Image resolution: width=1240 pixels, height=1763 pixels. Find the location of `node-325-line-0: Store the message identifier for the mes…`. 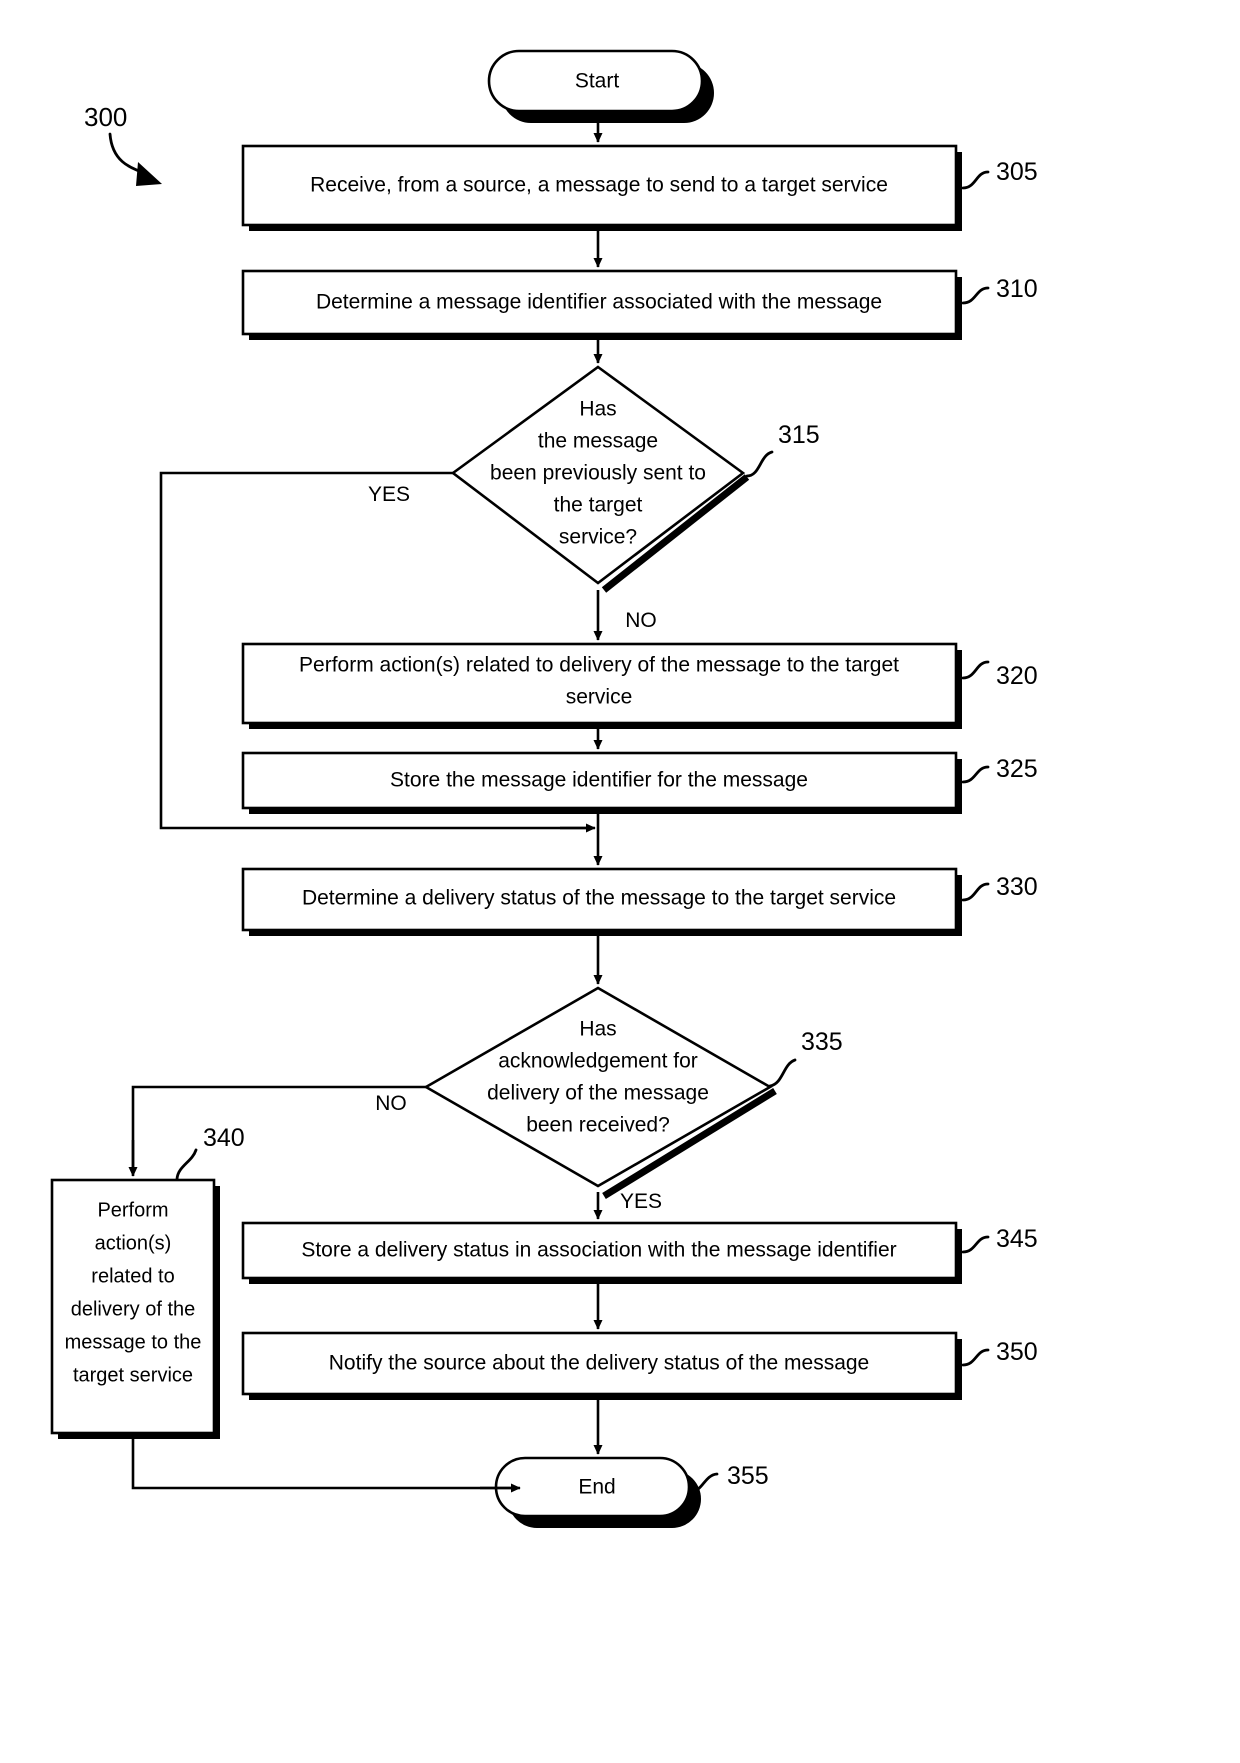

node-325-line-0: Store the message identifier for the mes… is located at coordinates (599, 780).